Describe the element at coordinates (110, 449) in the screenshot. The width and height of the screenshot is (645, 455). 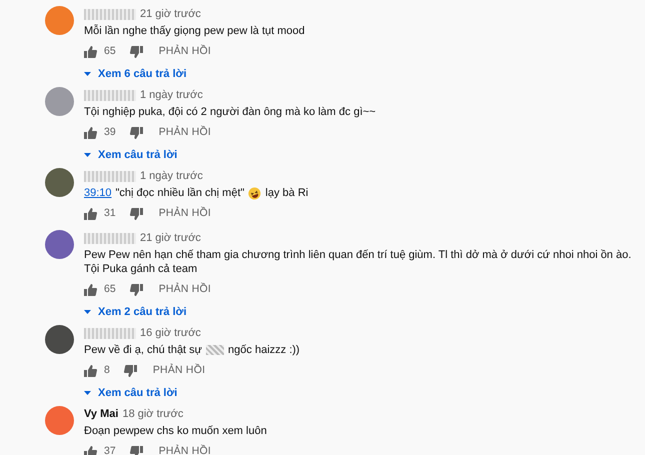
I see `like-count: 37` at that location.